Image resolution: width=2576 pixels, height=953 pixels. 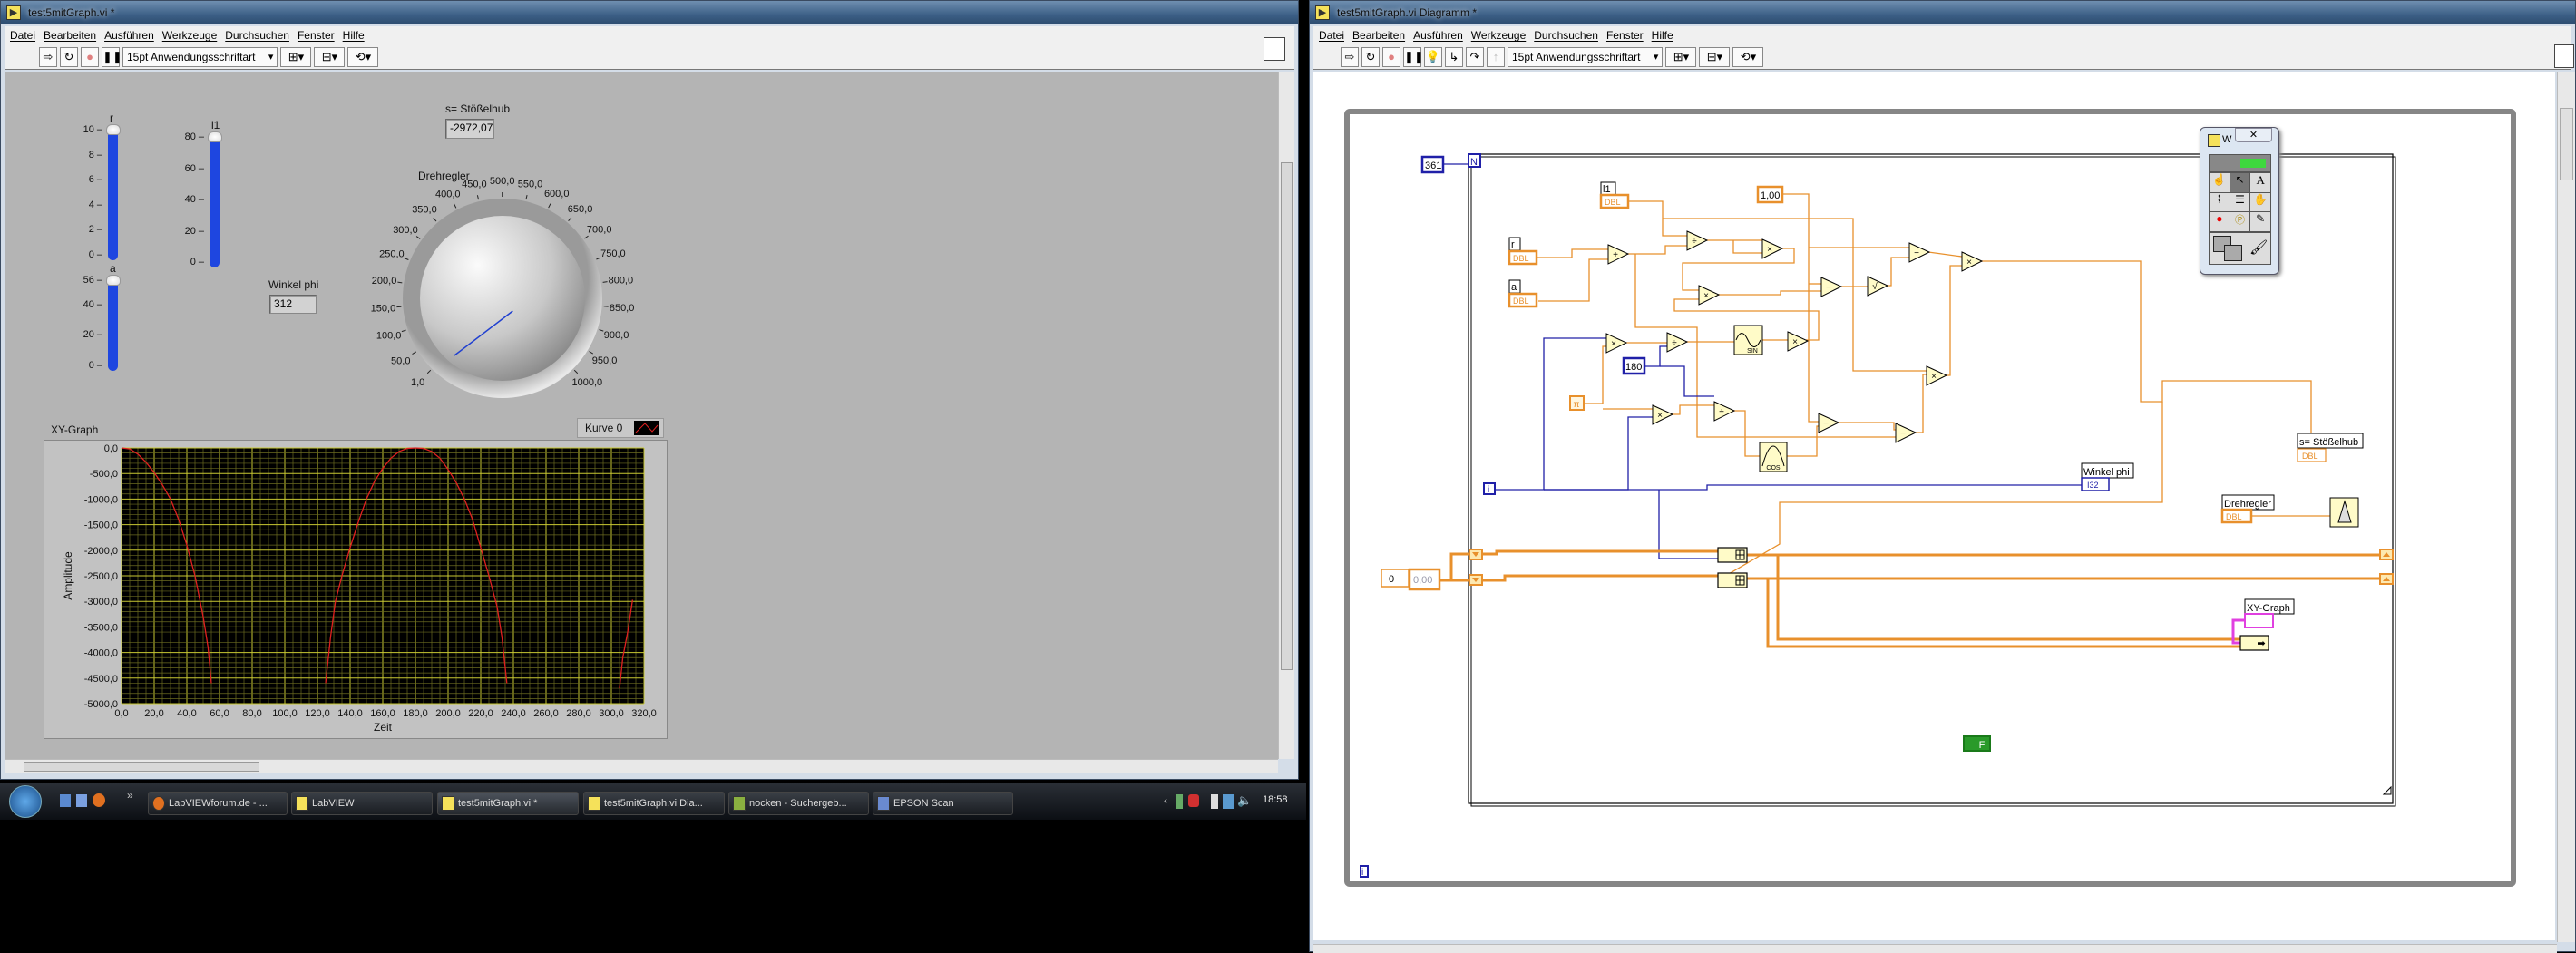 What do you see at coordinates (362, 803) in the screenshot?
I see `taskbar-item-labview: LabVIEW` at bounding box center [362, 803].